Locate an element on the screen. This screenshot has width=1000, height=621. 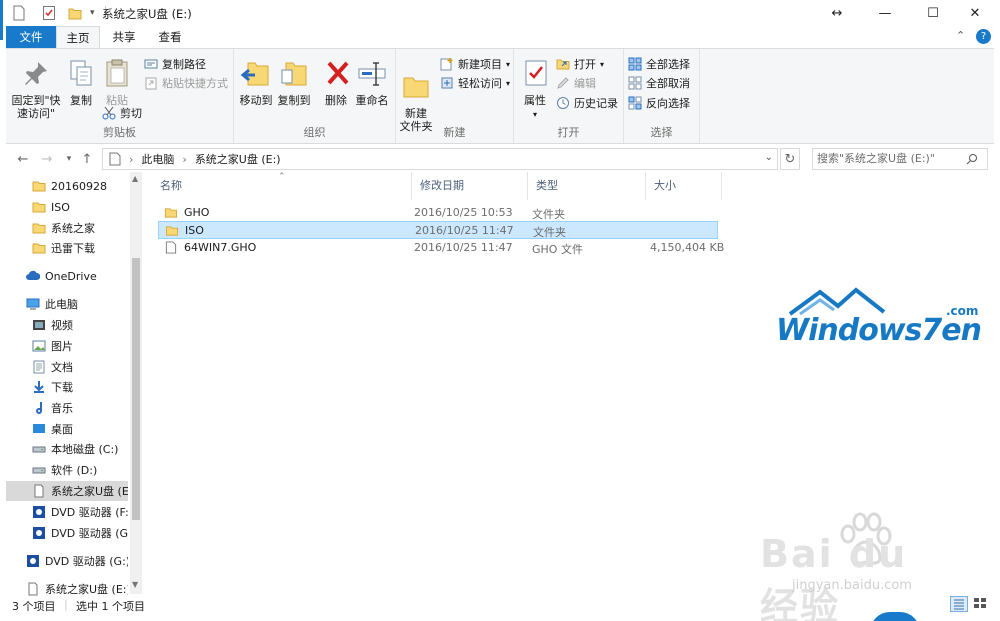
copy-path-button: 复制路径 is located at coordinates (175, 64).